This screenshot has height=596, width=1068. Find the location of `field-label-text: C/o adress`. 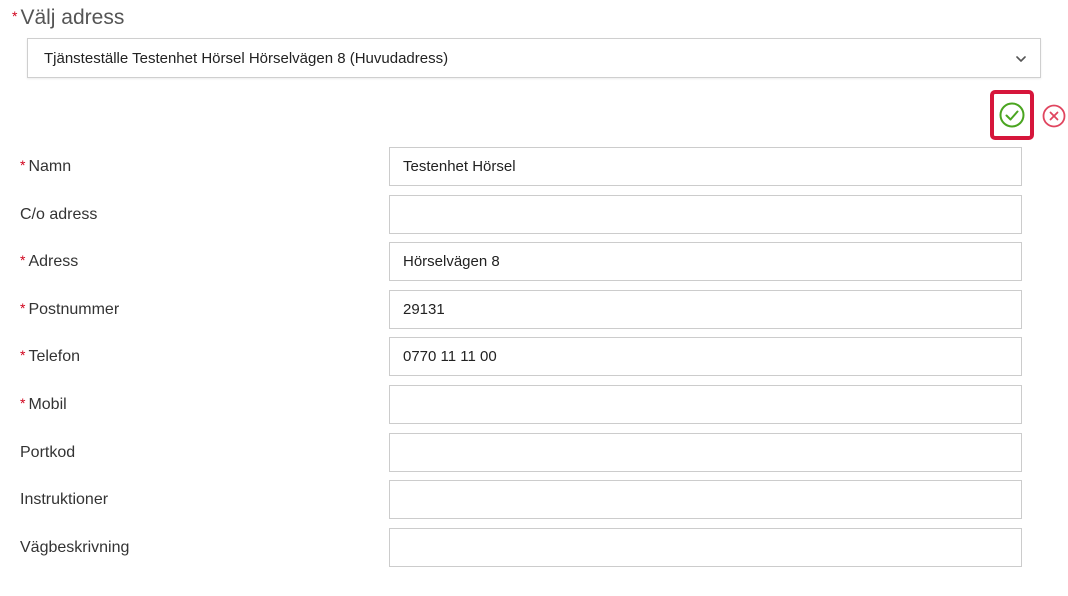

field-label-text: C/o adress is located at coordinates (59, 214).